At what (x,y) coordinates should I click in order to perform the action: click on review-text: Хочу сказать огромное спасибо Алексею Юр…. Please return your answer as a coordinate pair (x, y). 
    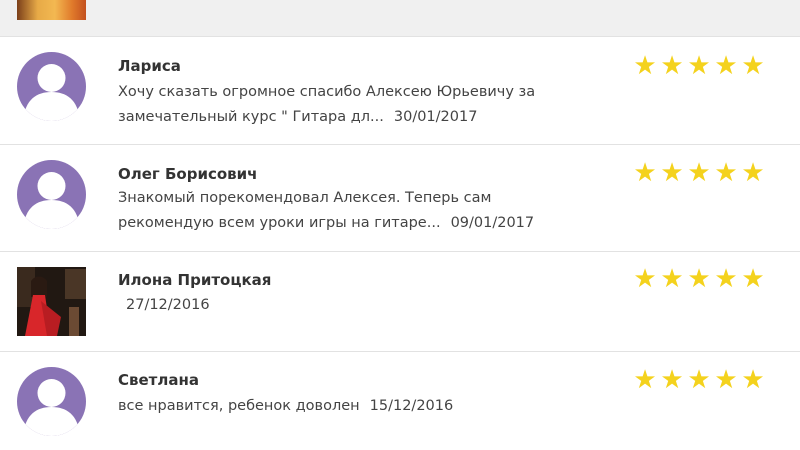
    Looking at the image, I should click on (358, 105).